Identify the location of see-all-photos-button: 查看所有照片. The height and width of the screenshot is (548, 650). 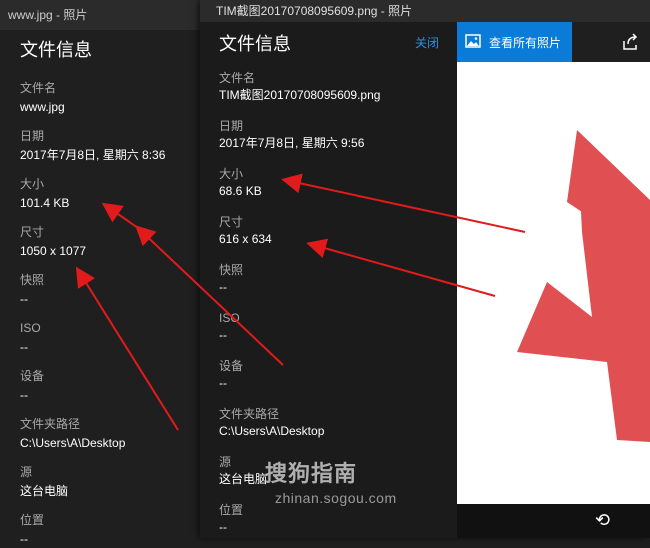
(514, 42).